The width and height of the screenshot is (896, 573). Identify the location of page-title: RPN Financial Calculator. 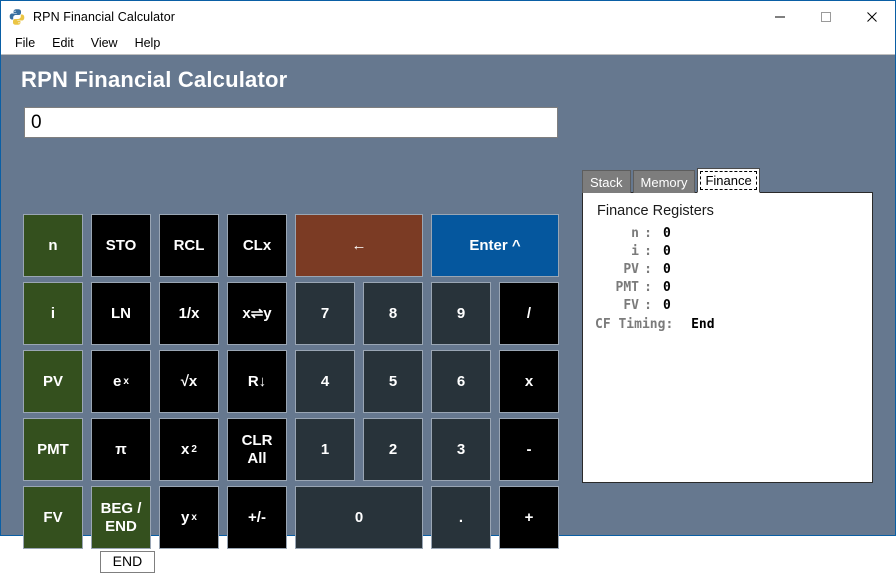
(154, 79).